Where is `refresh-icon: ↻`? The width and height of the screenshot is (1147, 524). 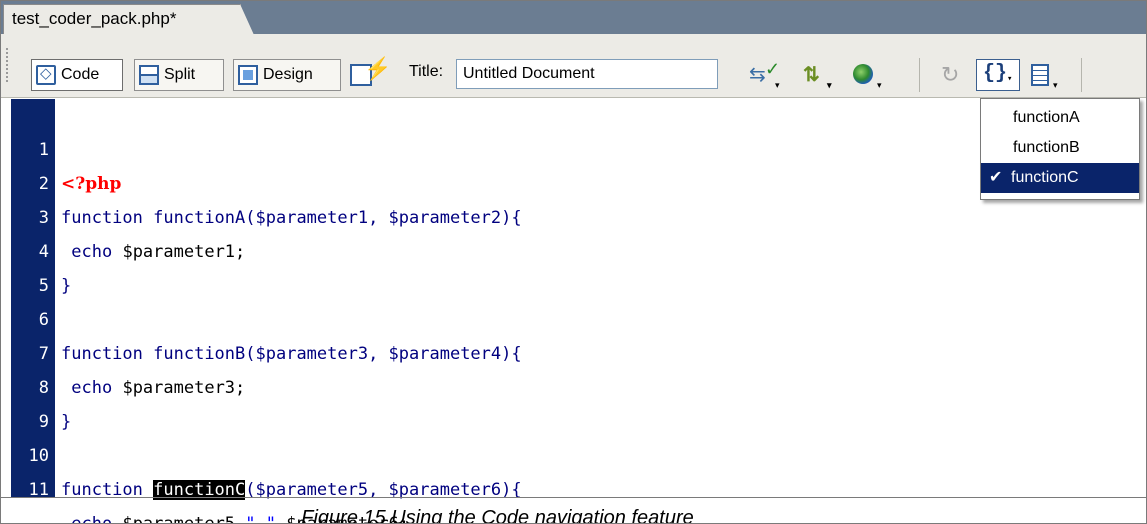
refresh-icon: ↻ is located at coordinates (950, 74).